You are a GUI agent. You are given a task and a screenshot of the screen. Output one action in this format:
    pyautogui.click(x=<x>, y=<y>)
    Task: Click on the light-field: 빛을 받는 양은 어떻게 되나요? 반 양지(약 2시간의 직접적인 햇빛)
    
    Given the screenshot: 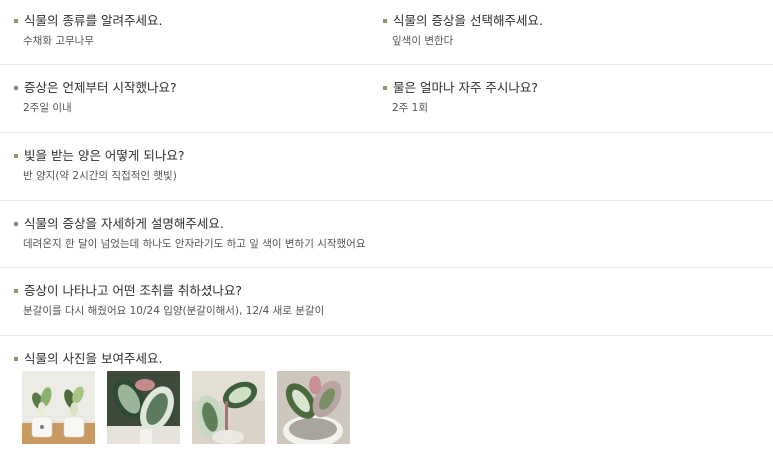 What is the action you would take?
    pyautogui.click(x=264, y=165)
    